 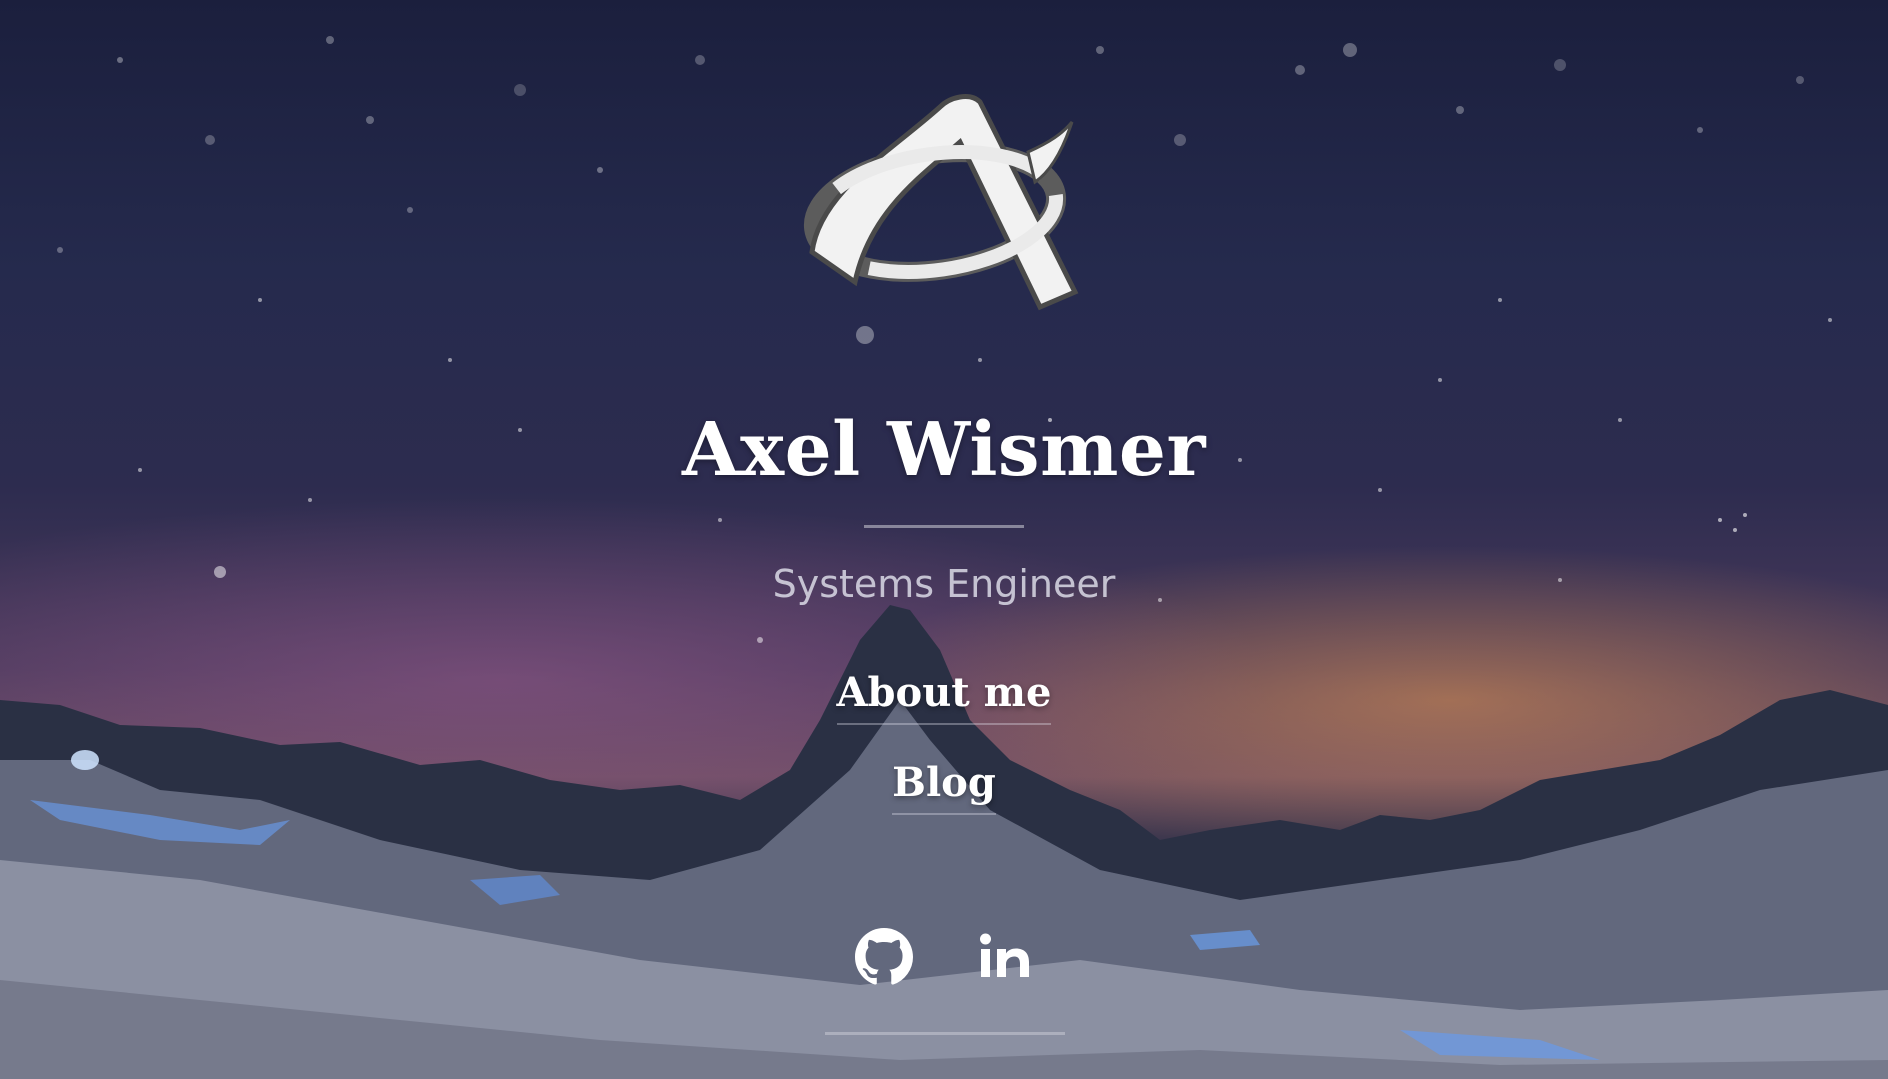 I want to click on nav-link-about-me-label: About me, so click(x=944, y=695).